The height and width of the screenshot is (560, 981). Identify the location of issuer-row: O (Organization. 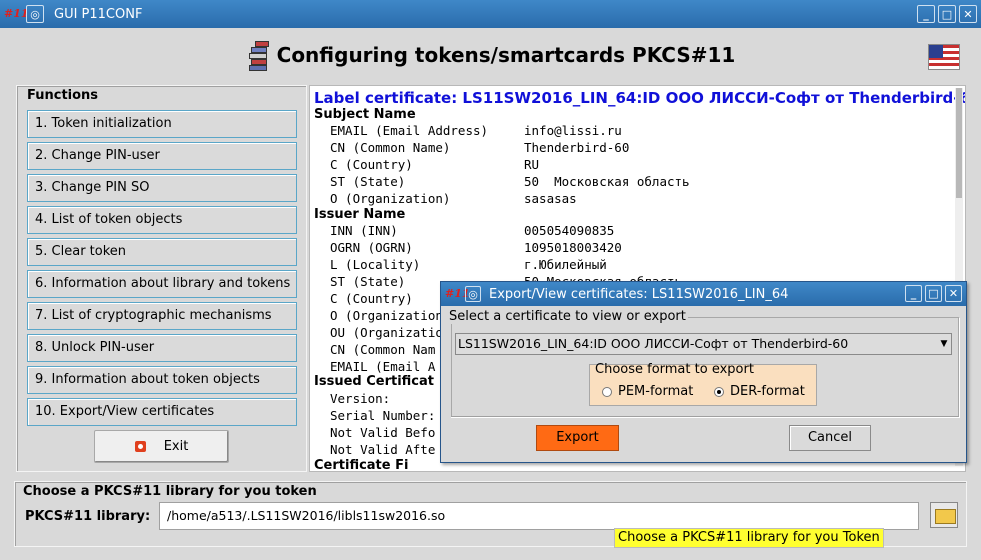
(386, 315).